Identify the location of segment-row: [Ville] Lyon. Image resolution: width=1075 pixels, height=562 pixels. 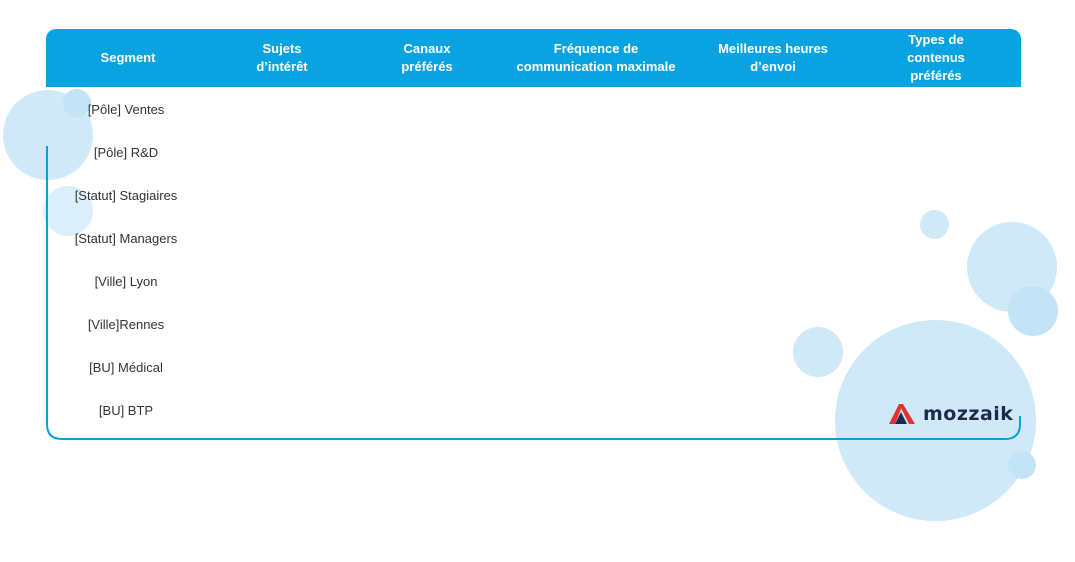
(126, 281).